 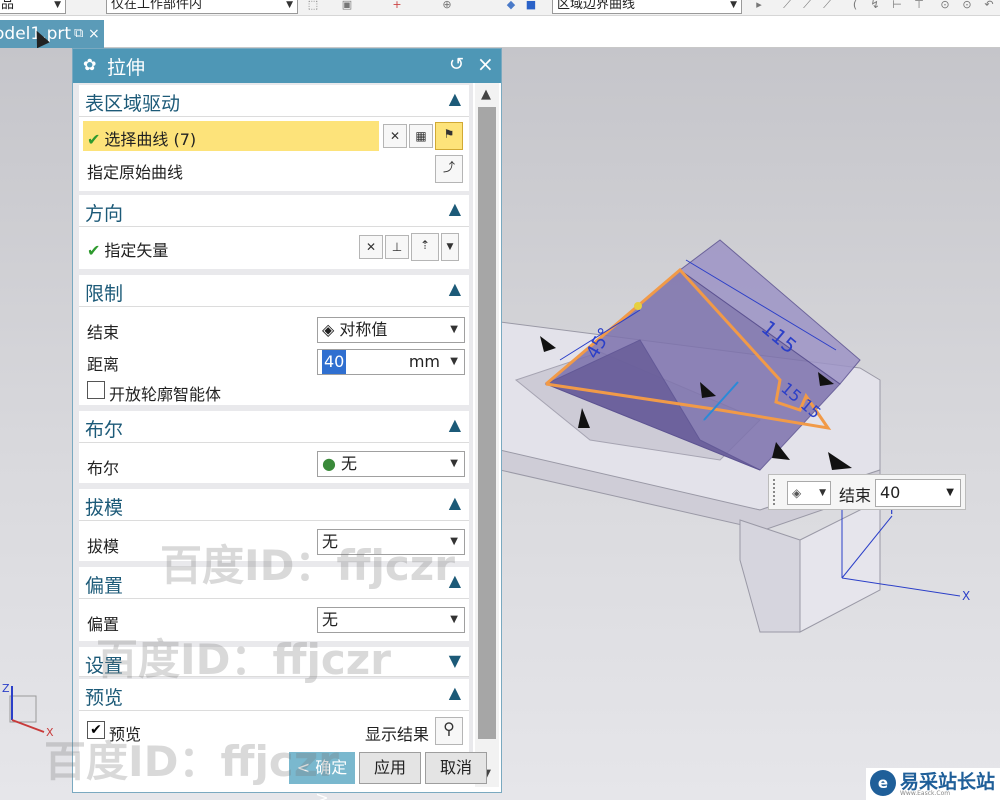 I want to click on origin-curve-icon: ⤴, so click(x=449, y=169).